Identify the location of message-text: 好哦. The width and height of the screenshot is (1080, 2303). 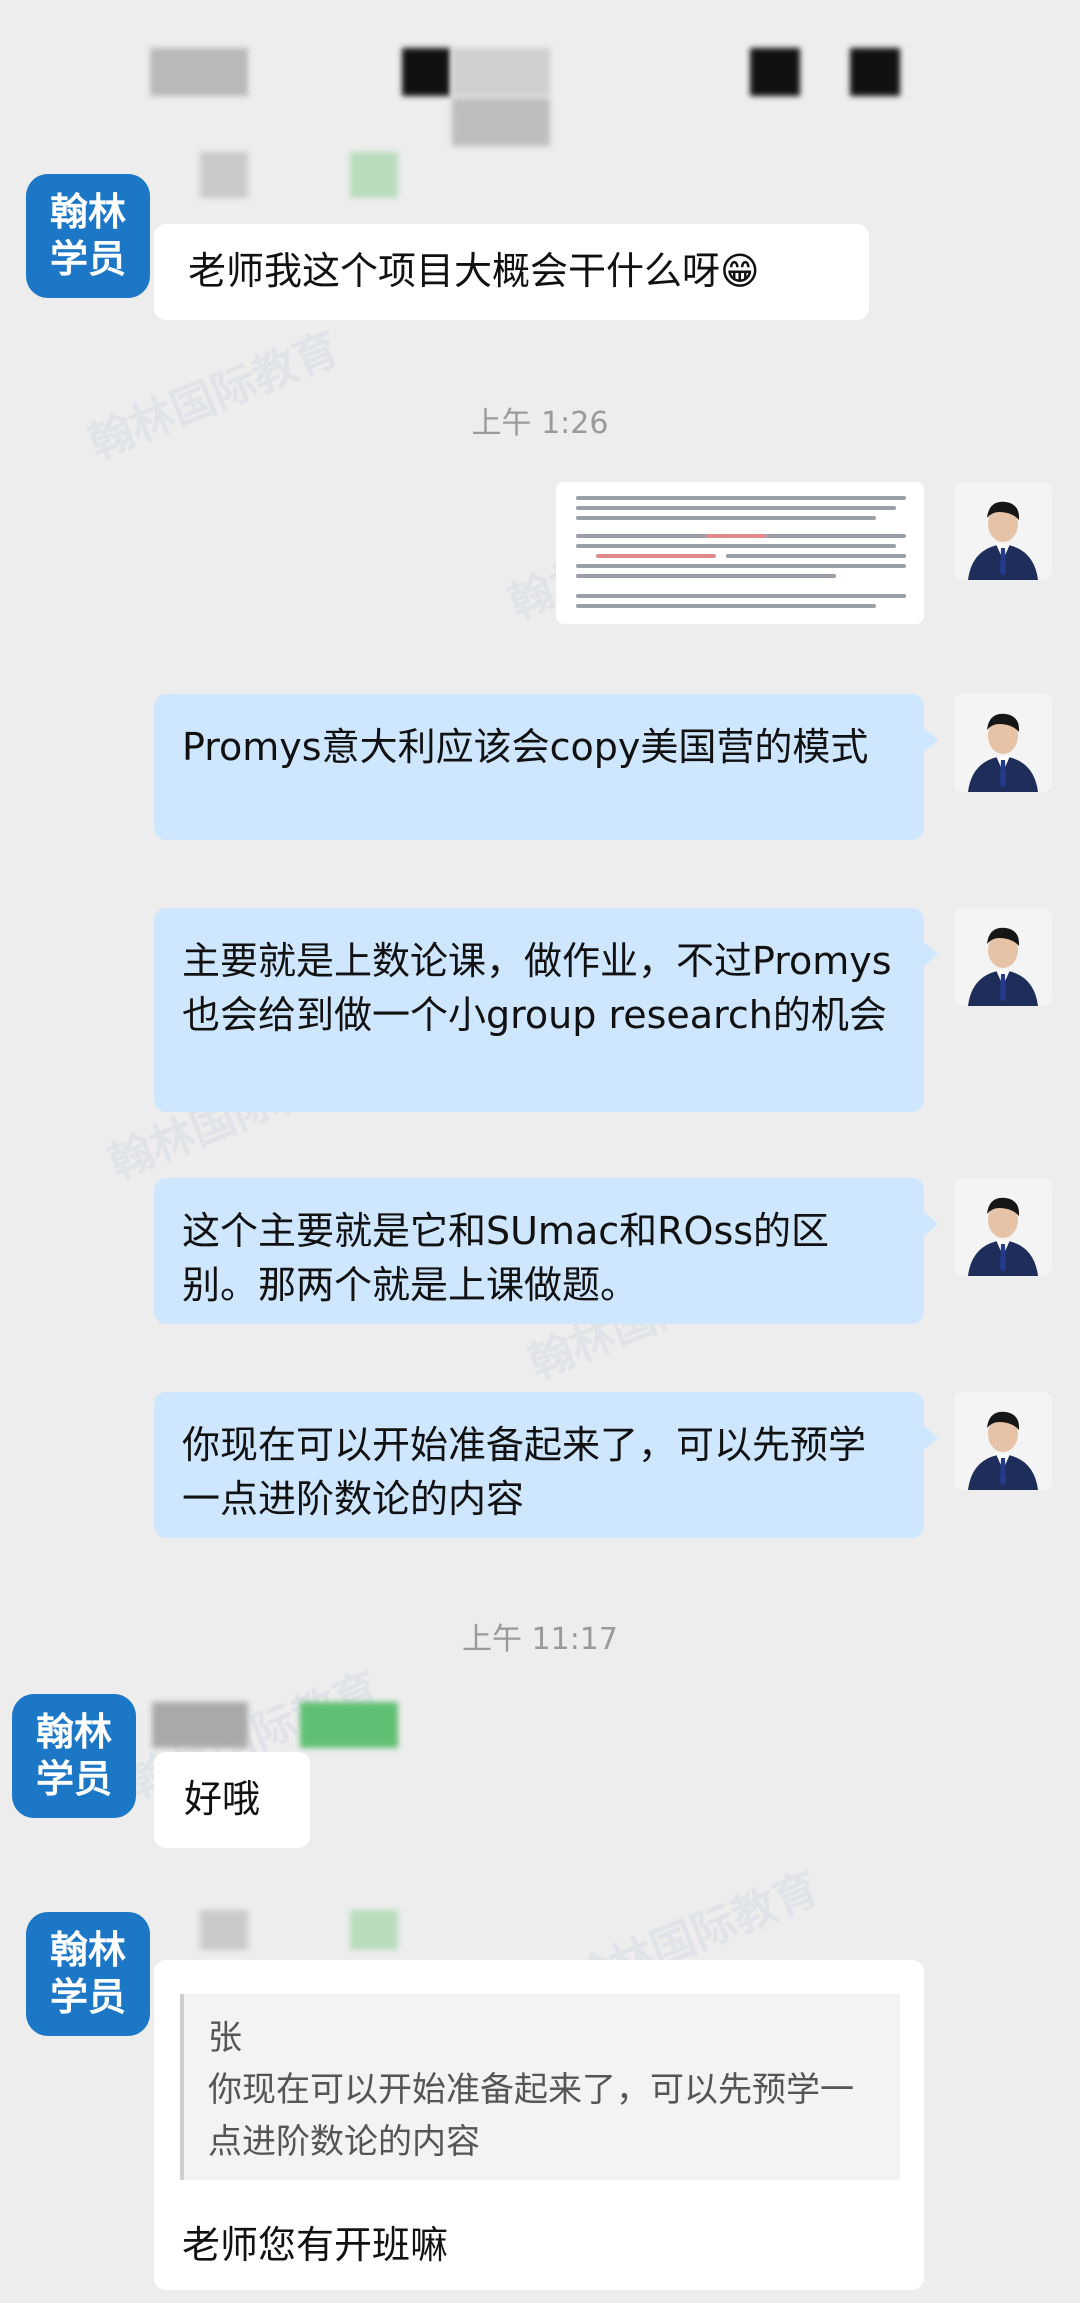
(222, 1799).